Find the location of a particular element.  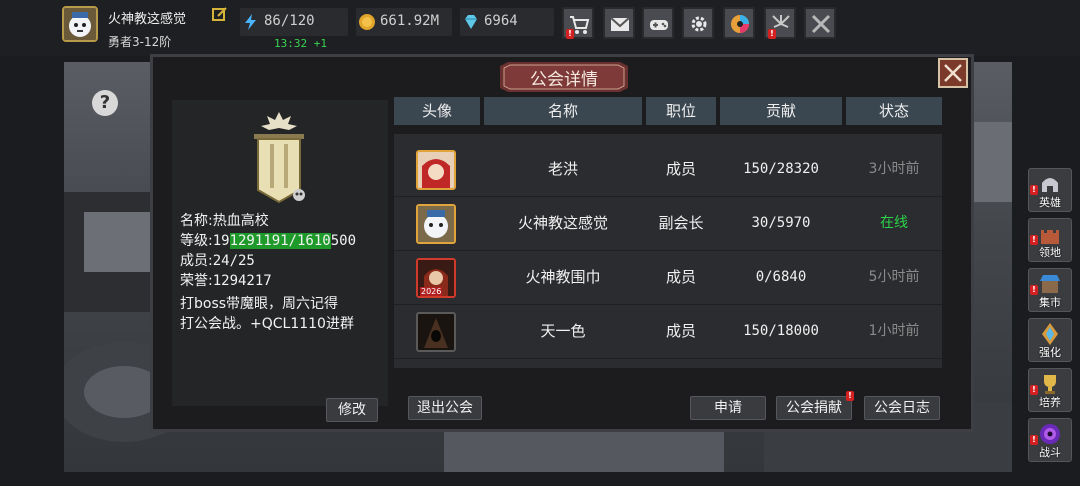

gold-value: 661.92M is located at coordinates (410, 21).